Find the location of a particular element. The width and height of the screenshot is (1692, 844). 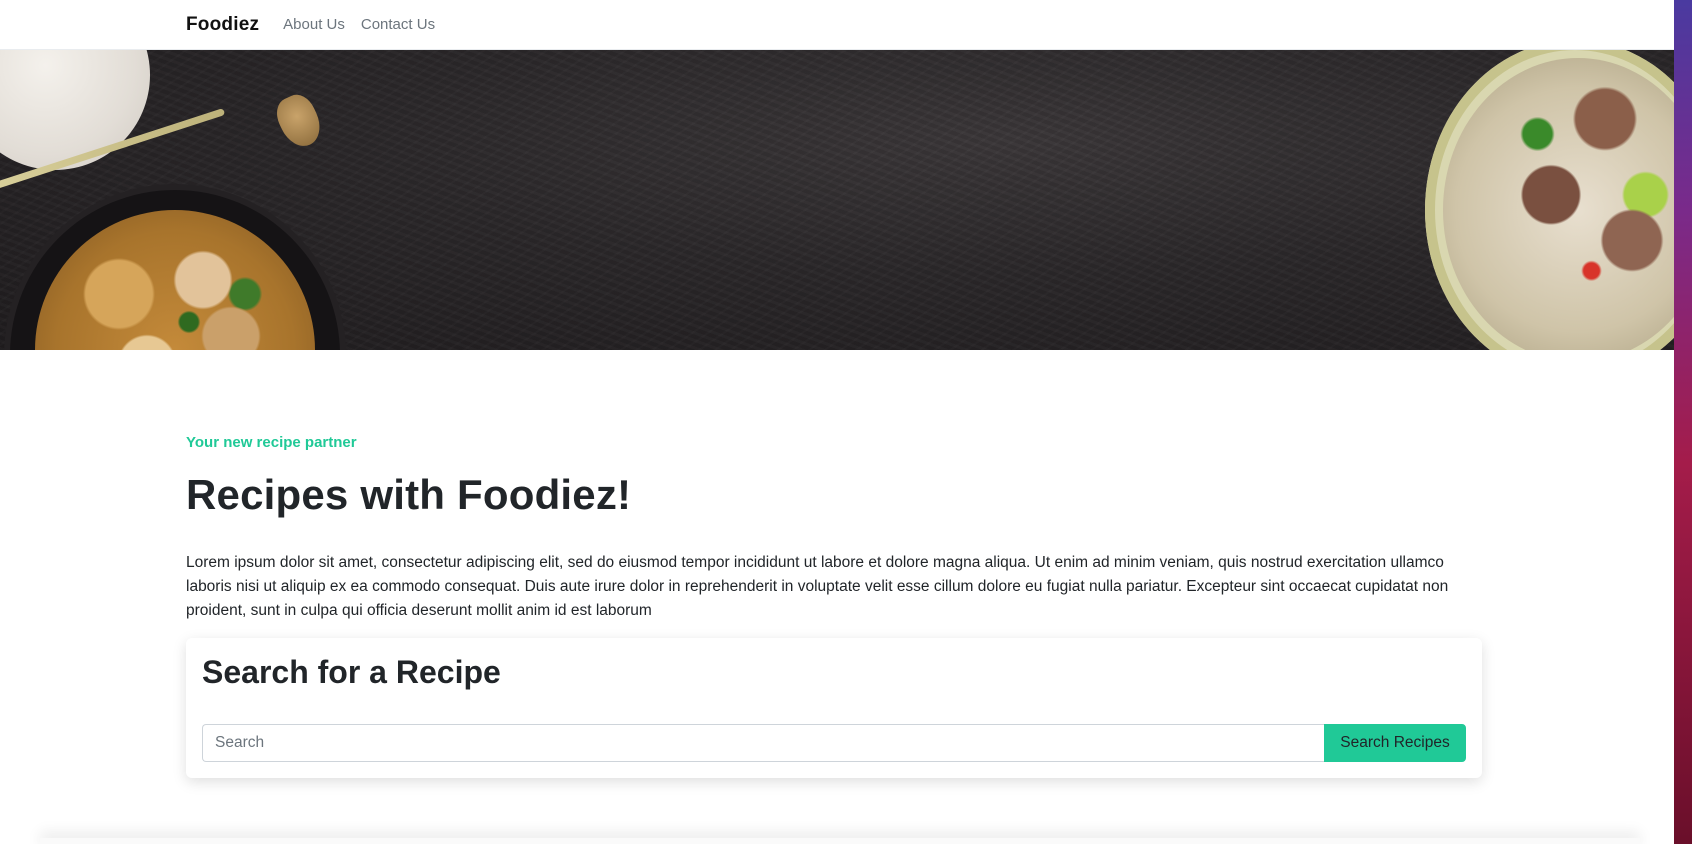

pad-thai-food is located at coordinates (175, 280).